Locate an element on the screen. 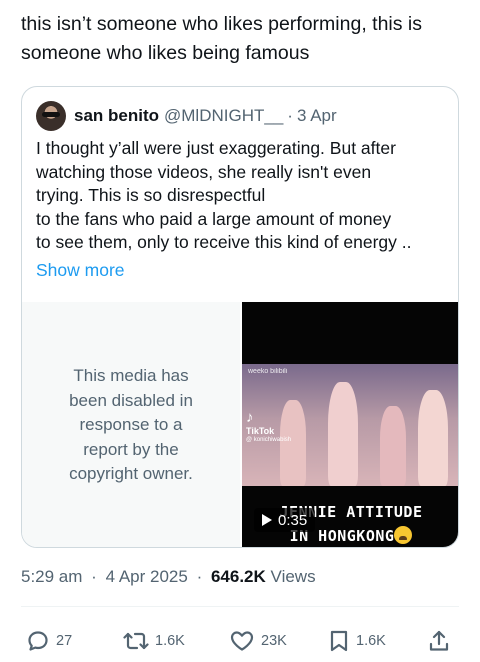 Image resolution: width=480 pixels, height=662 pixels. tiktok-watermark: ♪ TikTok @ konichiwabish is located at coordinates (268, 427).